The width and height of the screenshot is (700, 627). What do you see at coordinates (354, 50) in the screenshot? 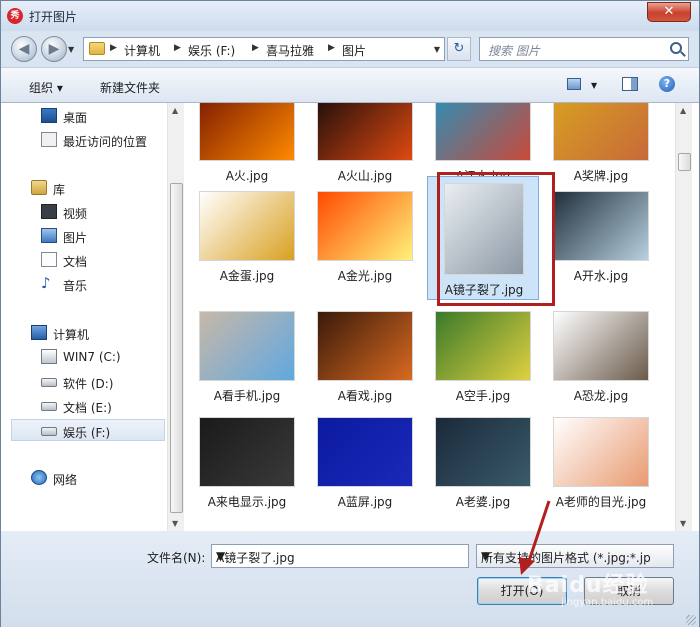
I see `breadcrumb-current: 图片` at bounding box center [354, 50].